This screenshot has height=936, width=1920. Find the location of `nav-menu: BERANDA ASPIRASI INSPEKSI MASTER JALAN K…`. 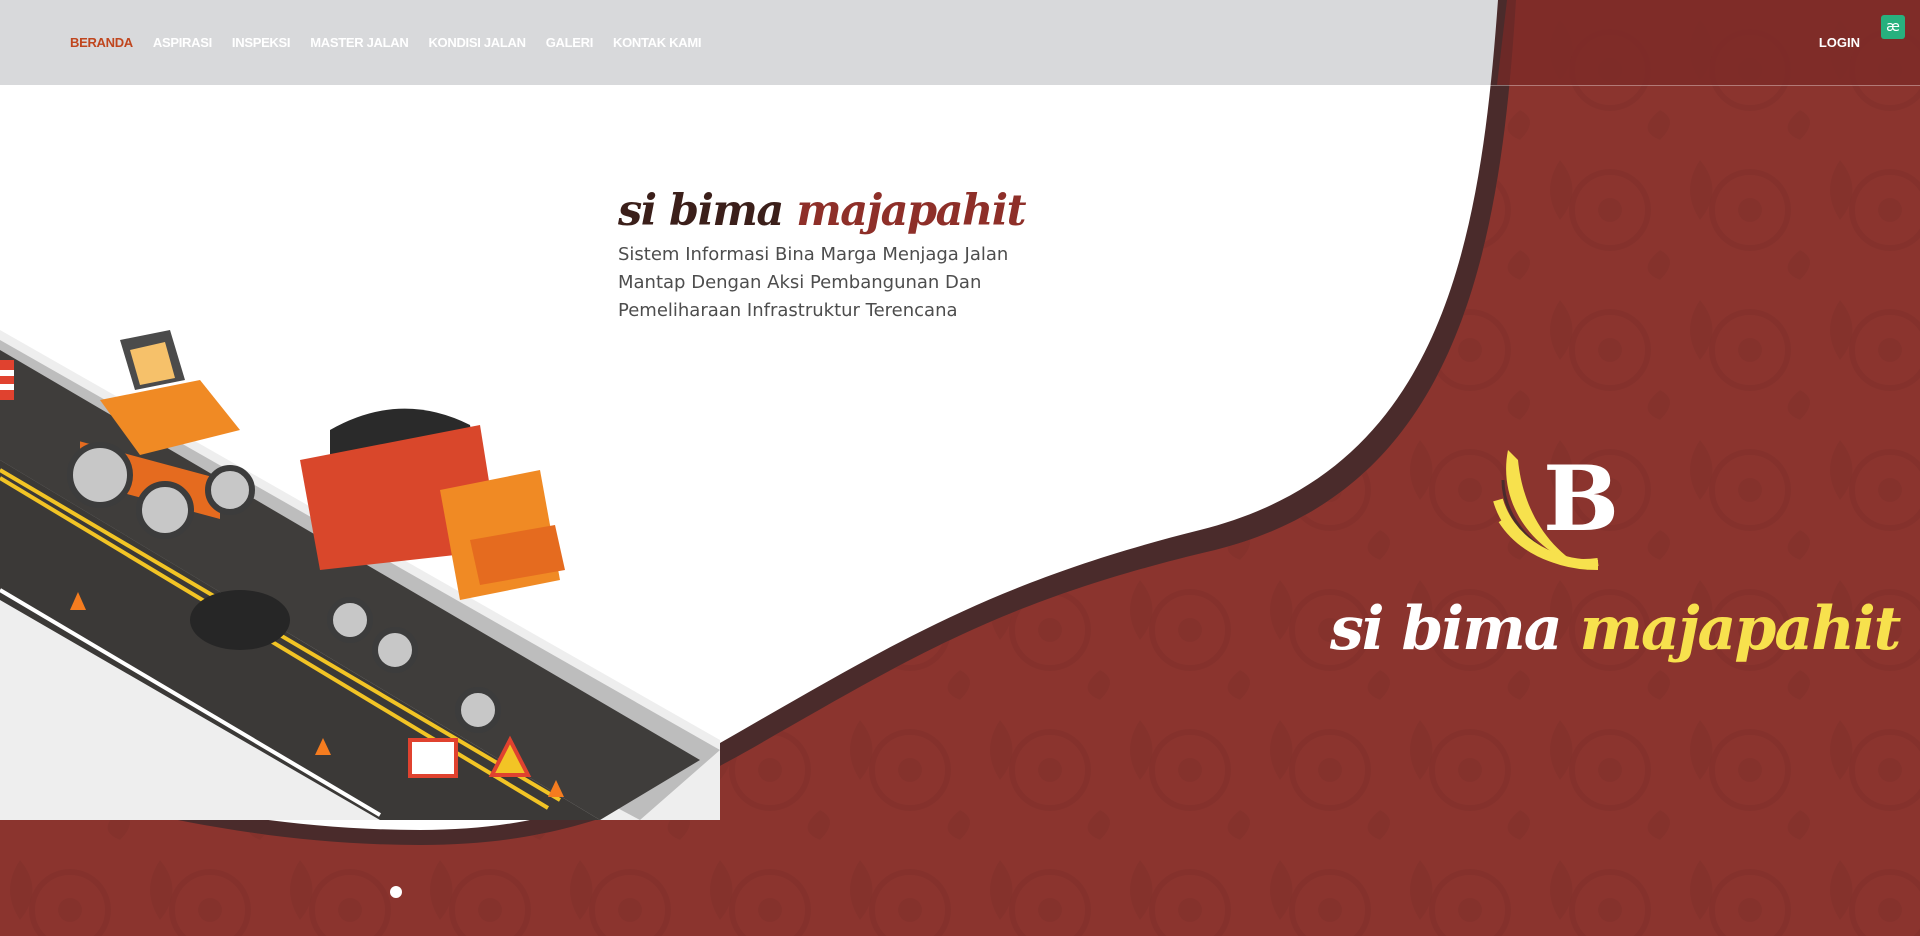

nav-menu: BERANDA ASPIRASI INSPEKSI MASTER JALAN K… is located at coordinates (385, 42).